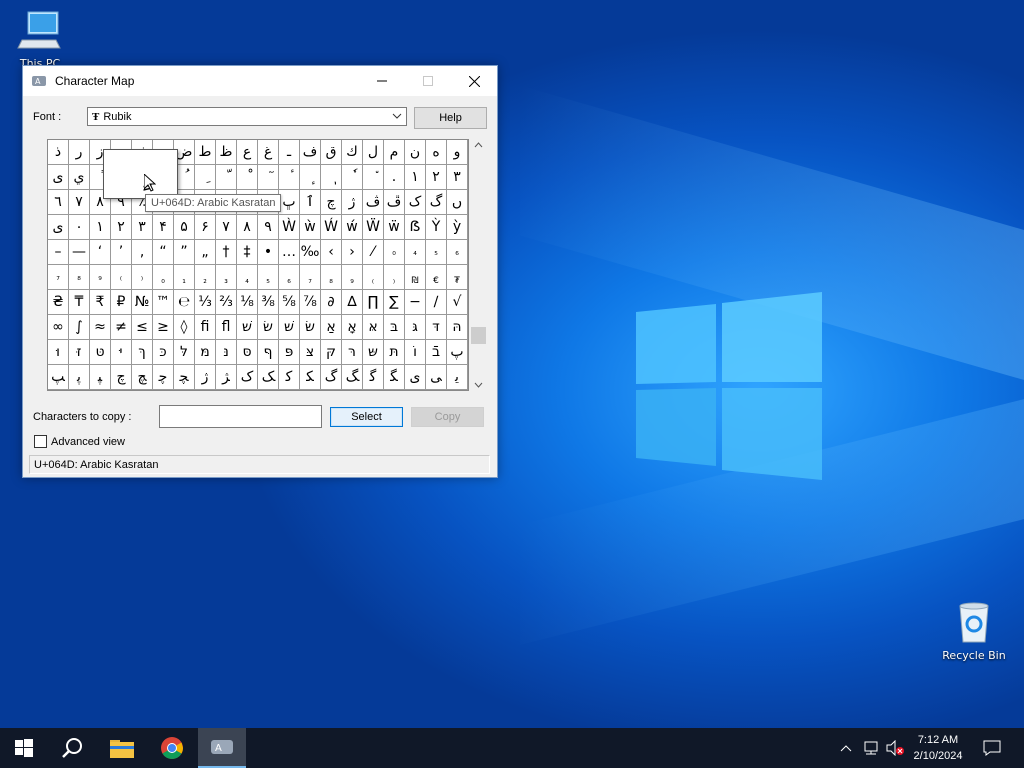 This screenshot has width=1024, height=768. What do you see at coordinates (72, 748) in the screenshot?
I see `search-button` at bounding box center [72, 748].